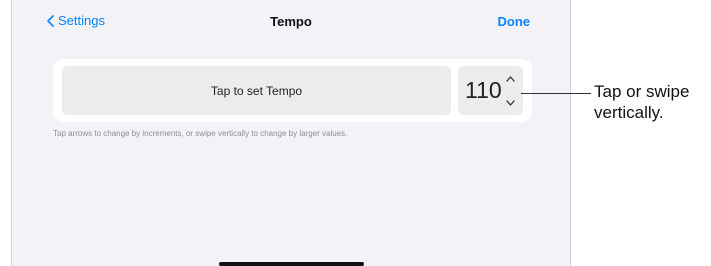  What do you see at coordinates (510, 103) in the screenshot?
I see `chevron-down-icon` at bounding box center [510, 103].